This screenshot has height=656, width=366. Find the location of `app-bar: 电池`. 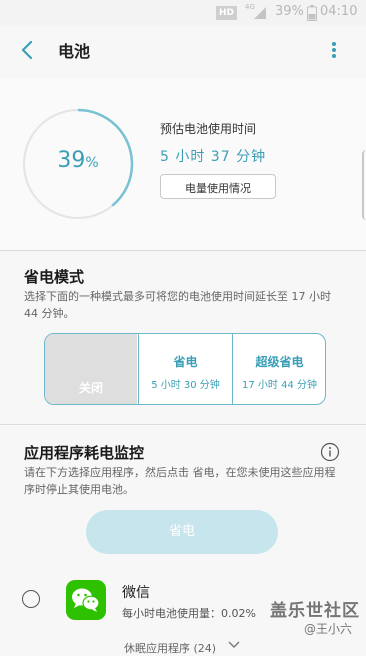

app-bar: 电池 is located at coordinates (183, 50).